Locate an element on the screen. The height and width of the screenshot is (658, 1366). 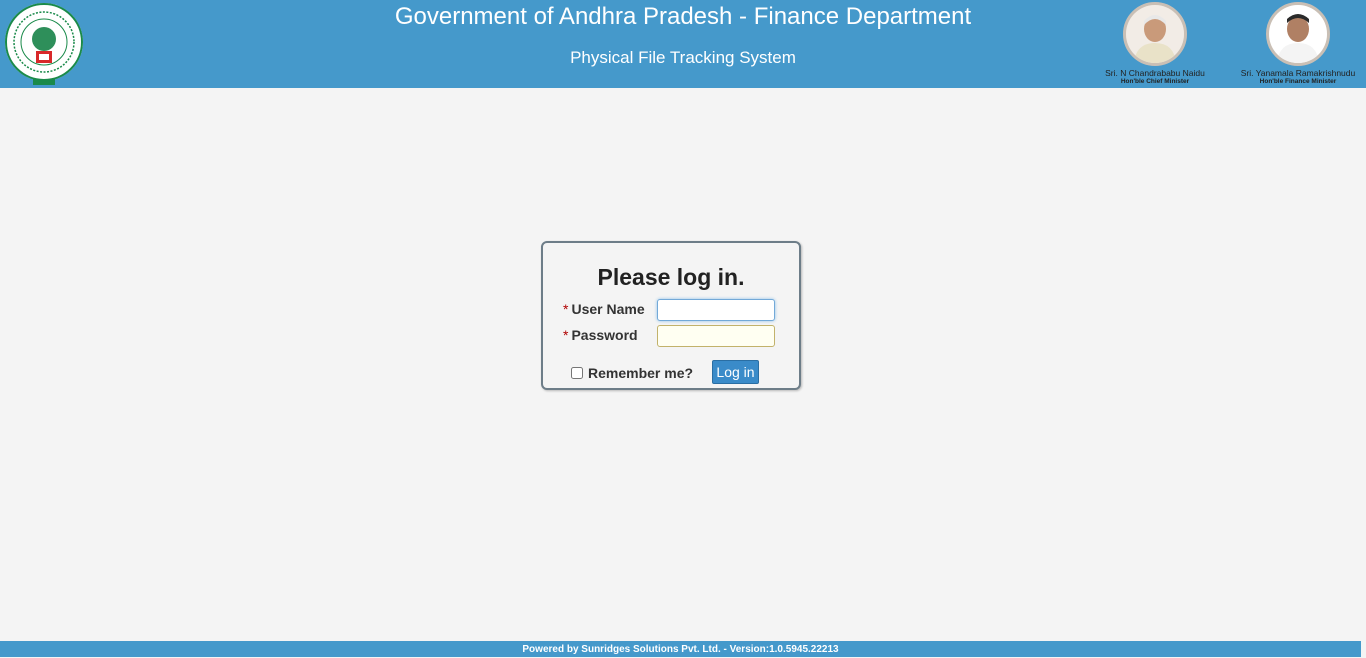
username-input is located at coordinates (716, 310).